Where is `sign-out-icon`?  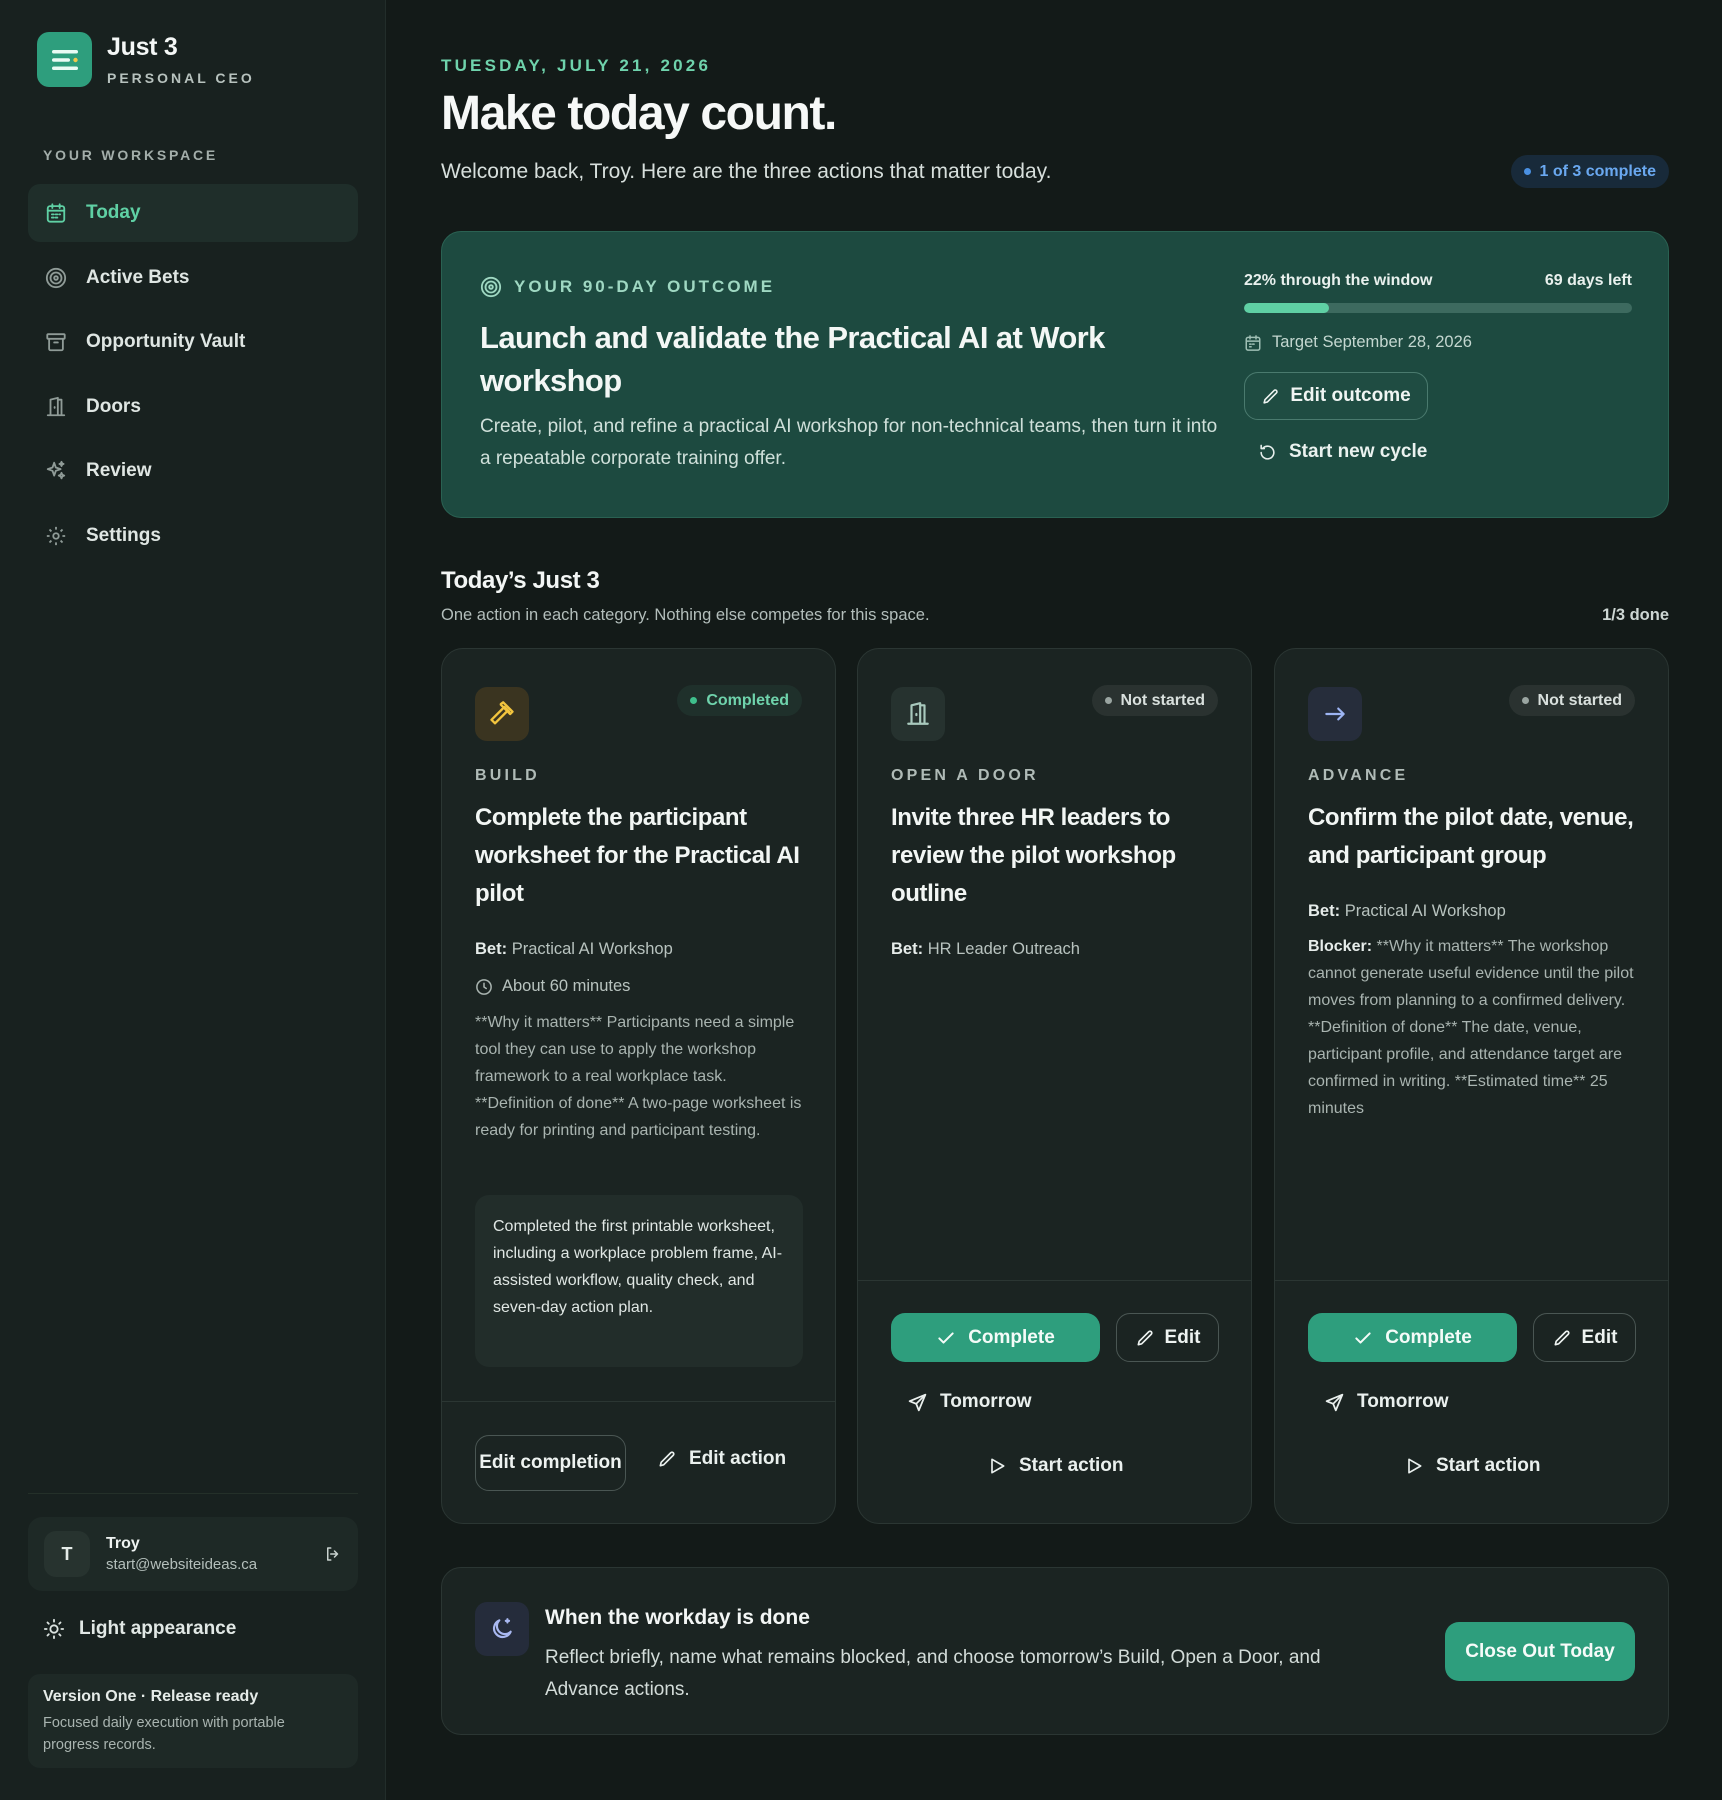
sign-out-icon is located at coordinates (333, 1554).